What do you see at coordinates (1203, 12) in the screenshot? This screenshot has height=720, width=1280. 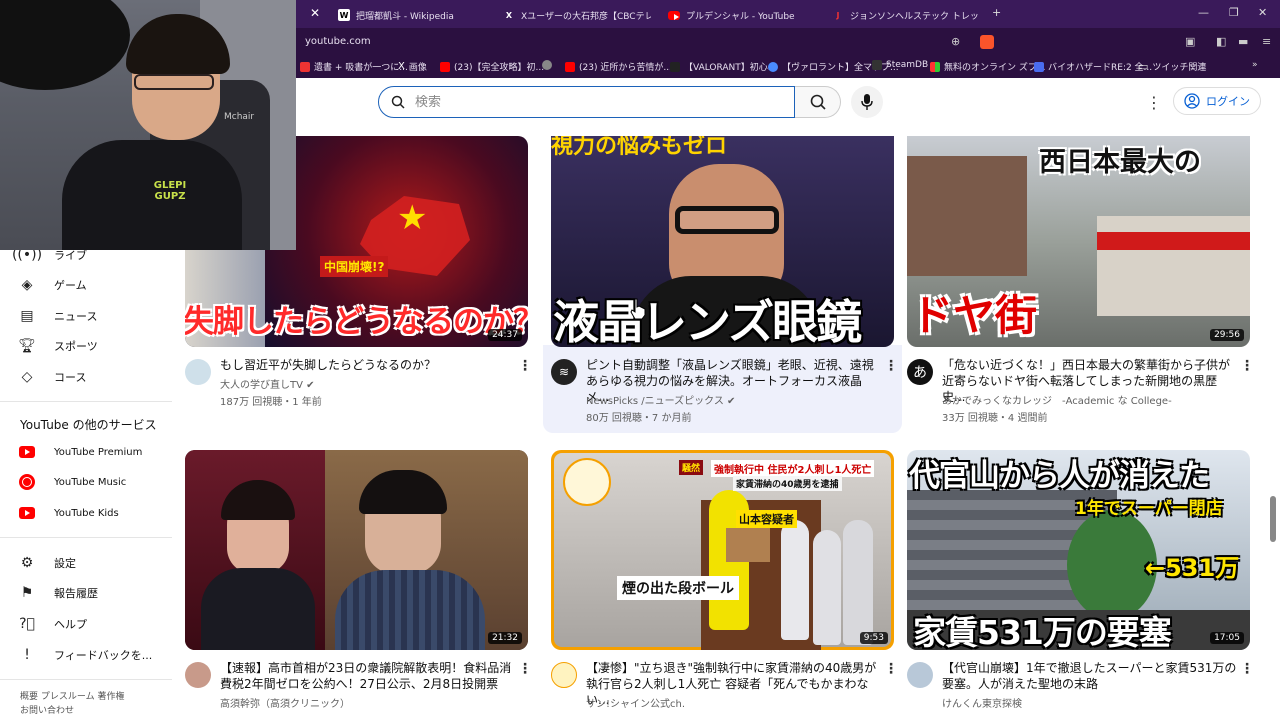 I see `minimize-icon: —` at bounding box center [1203, 12].